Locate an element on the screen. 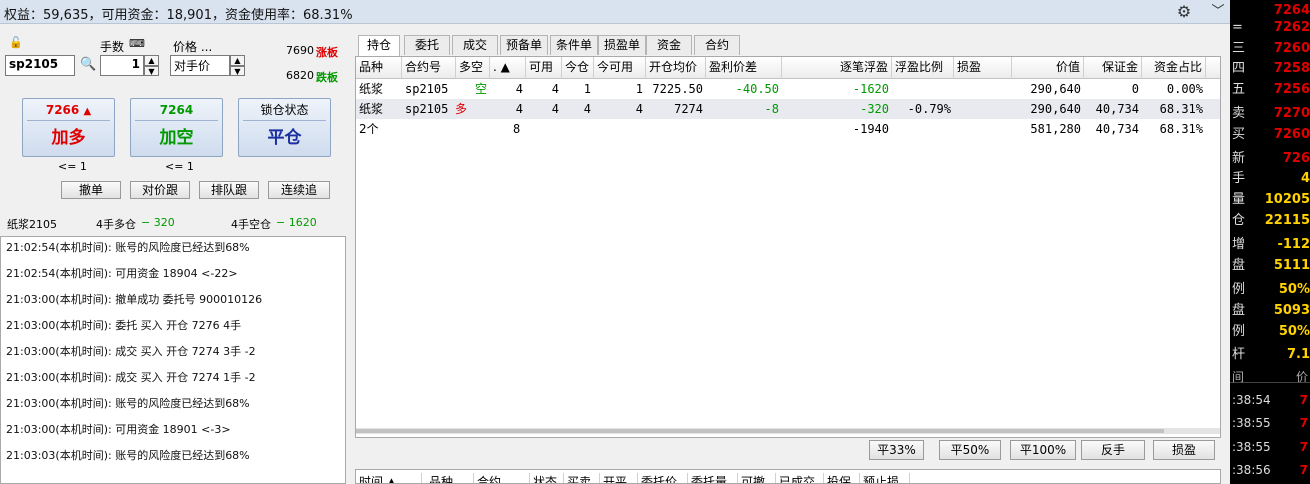 This screenshot has width=1310, height=484. counter-price-follow-button: 对价跟 is located at coordinates (160, 190).